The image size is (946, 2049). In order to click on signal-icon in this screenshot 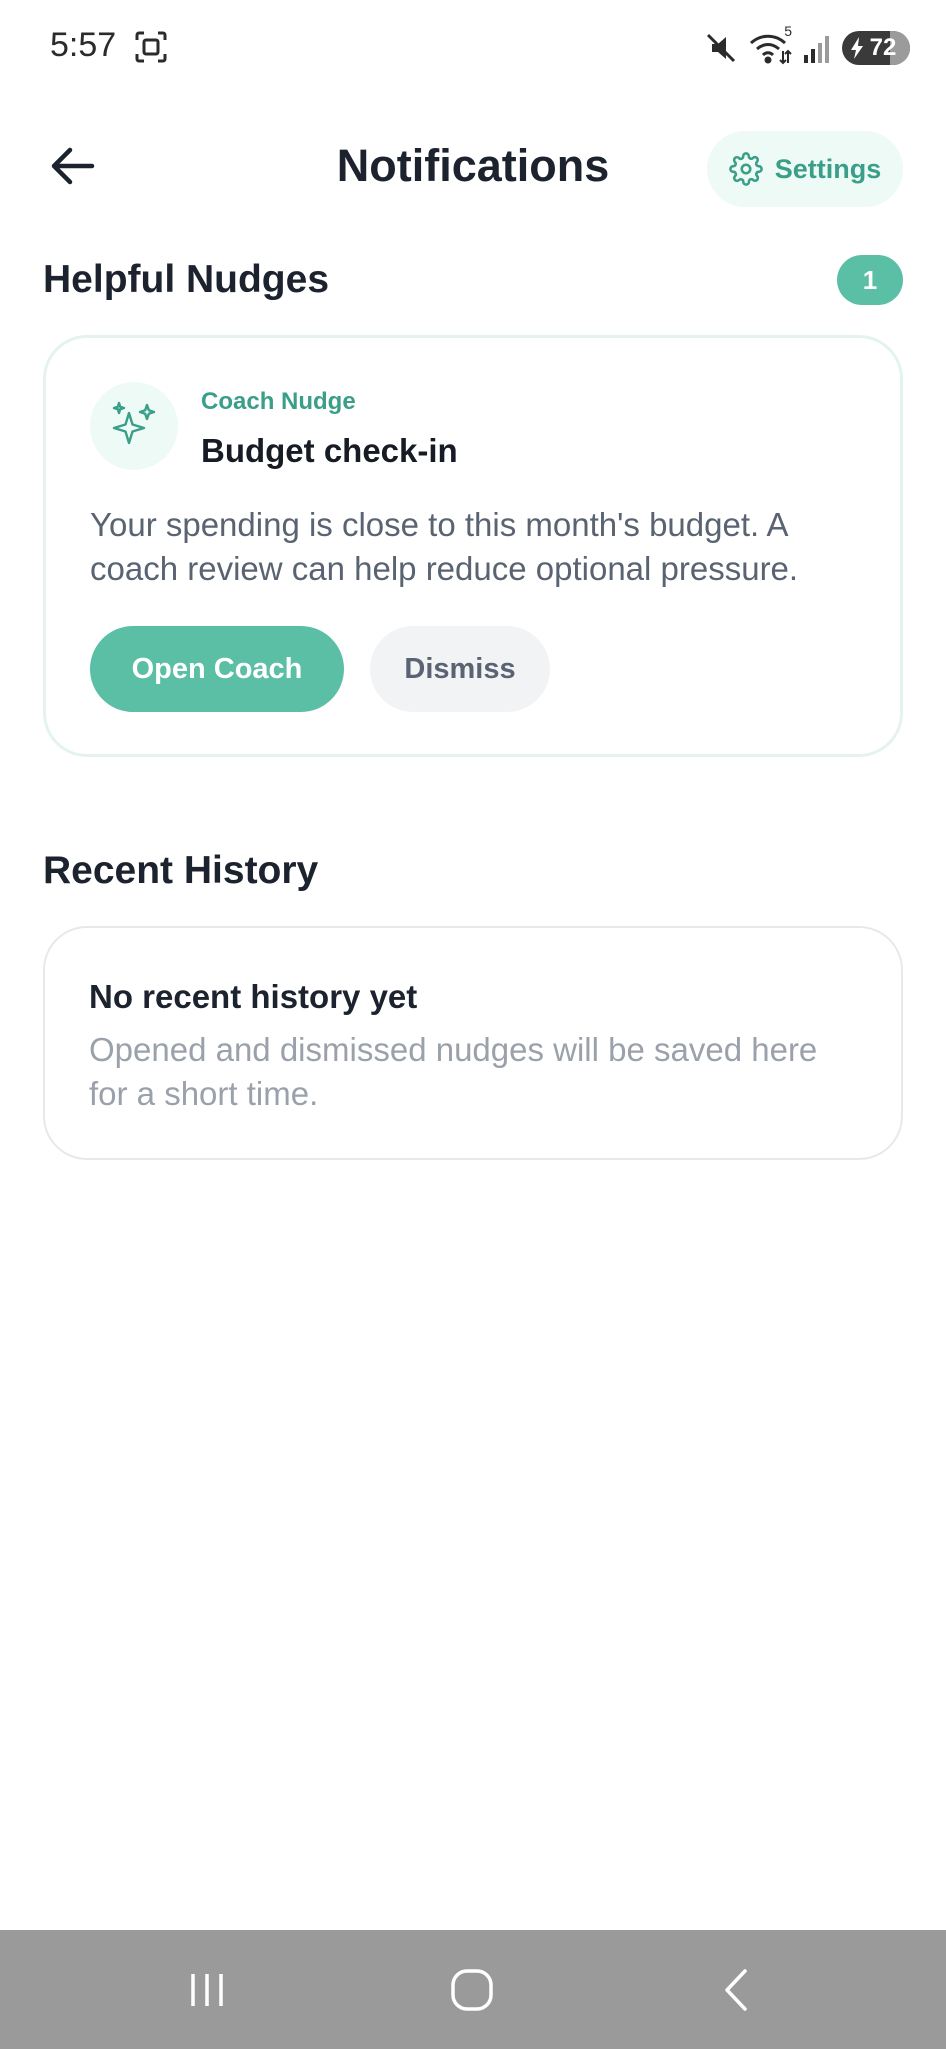, I will do `click(817, 48)`.